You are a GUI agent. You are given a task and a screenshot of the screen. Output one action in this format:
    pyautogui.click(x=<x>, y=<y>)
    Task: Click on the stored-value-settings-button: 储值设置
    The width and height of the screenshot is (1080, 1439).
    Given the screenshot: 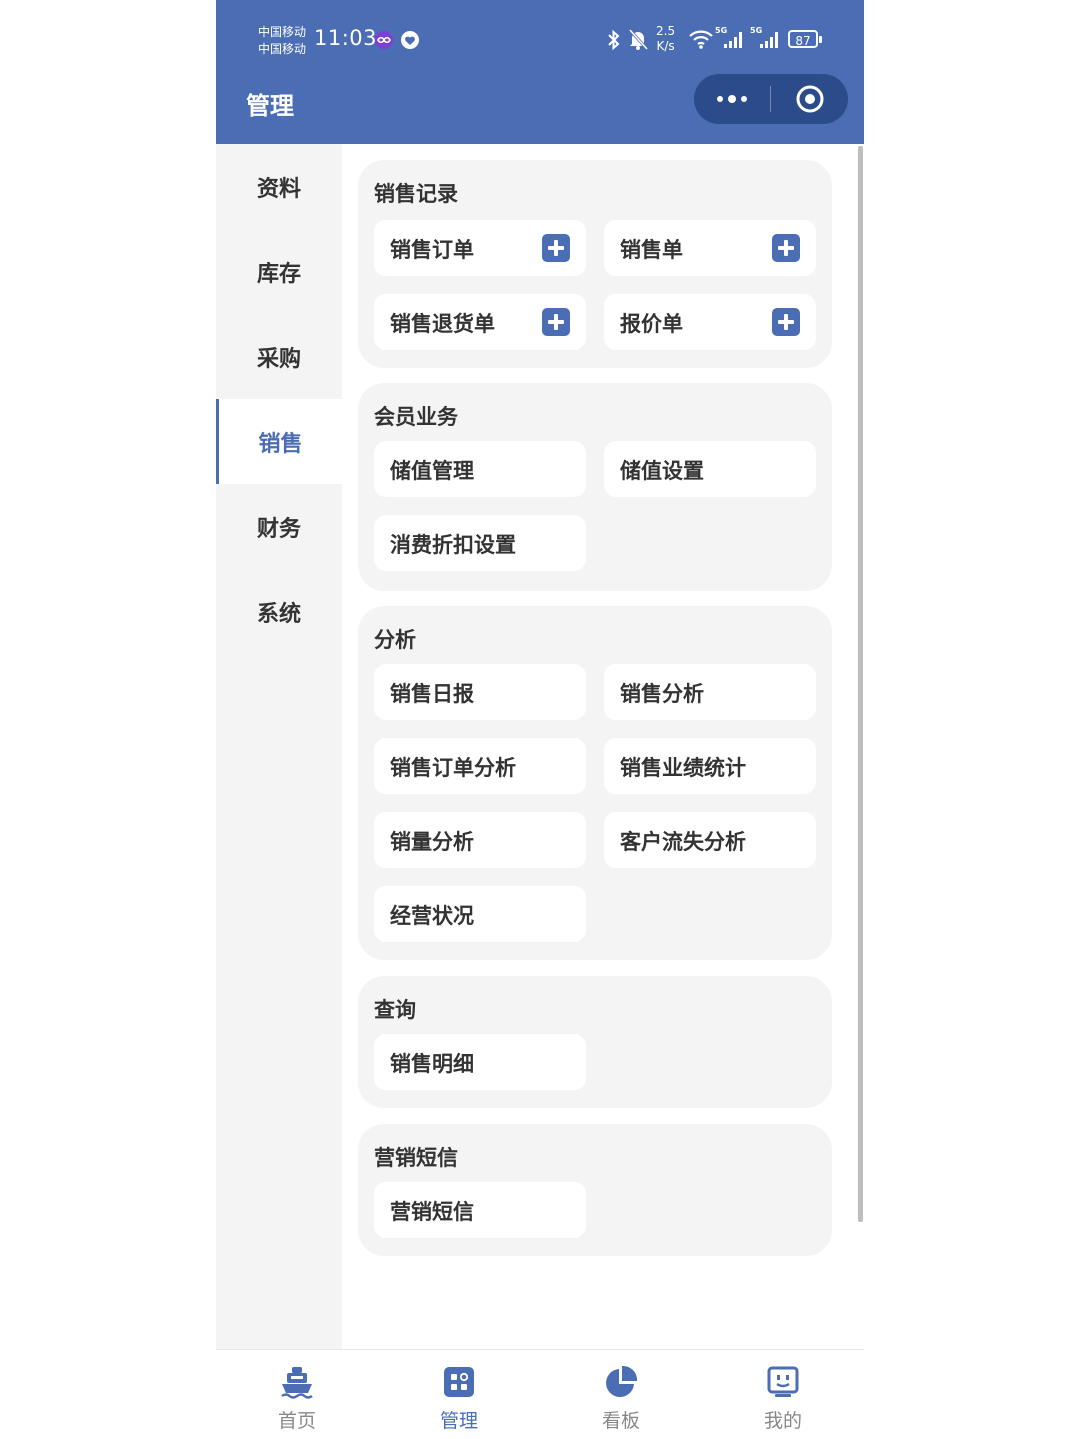 What is the action you would take?
    pyautogui.click(x=710, y=469)
    